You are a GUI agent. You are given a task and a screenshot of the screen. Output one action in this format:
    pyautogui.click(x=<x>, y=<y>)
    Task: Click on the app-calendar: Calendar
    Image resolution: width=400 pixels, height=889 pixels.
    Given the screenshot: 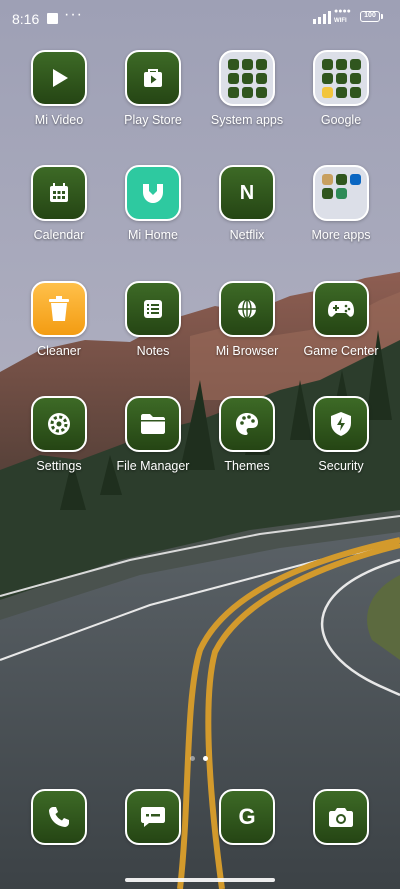 What is the action you would take?
    pyautogui.click(x=59, y=203)
    